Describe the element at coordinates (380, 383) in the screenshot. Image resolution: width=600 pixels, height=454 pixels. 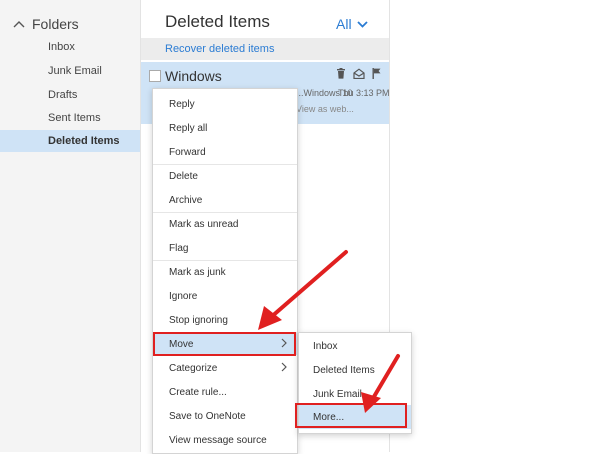
I see `arrow-to-more` at that location.